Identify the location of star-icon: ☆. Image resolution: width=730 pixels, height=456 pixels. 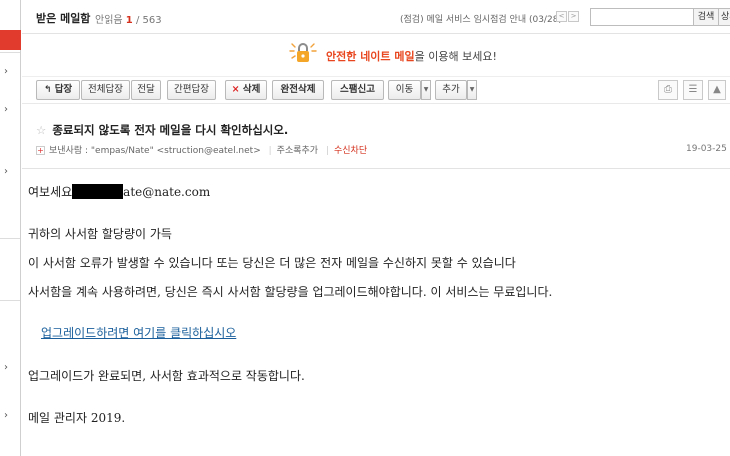
(41, 130).